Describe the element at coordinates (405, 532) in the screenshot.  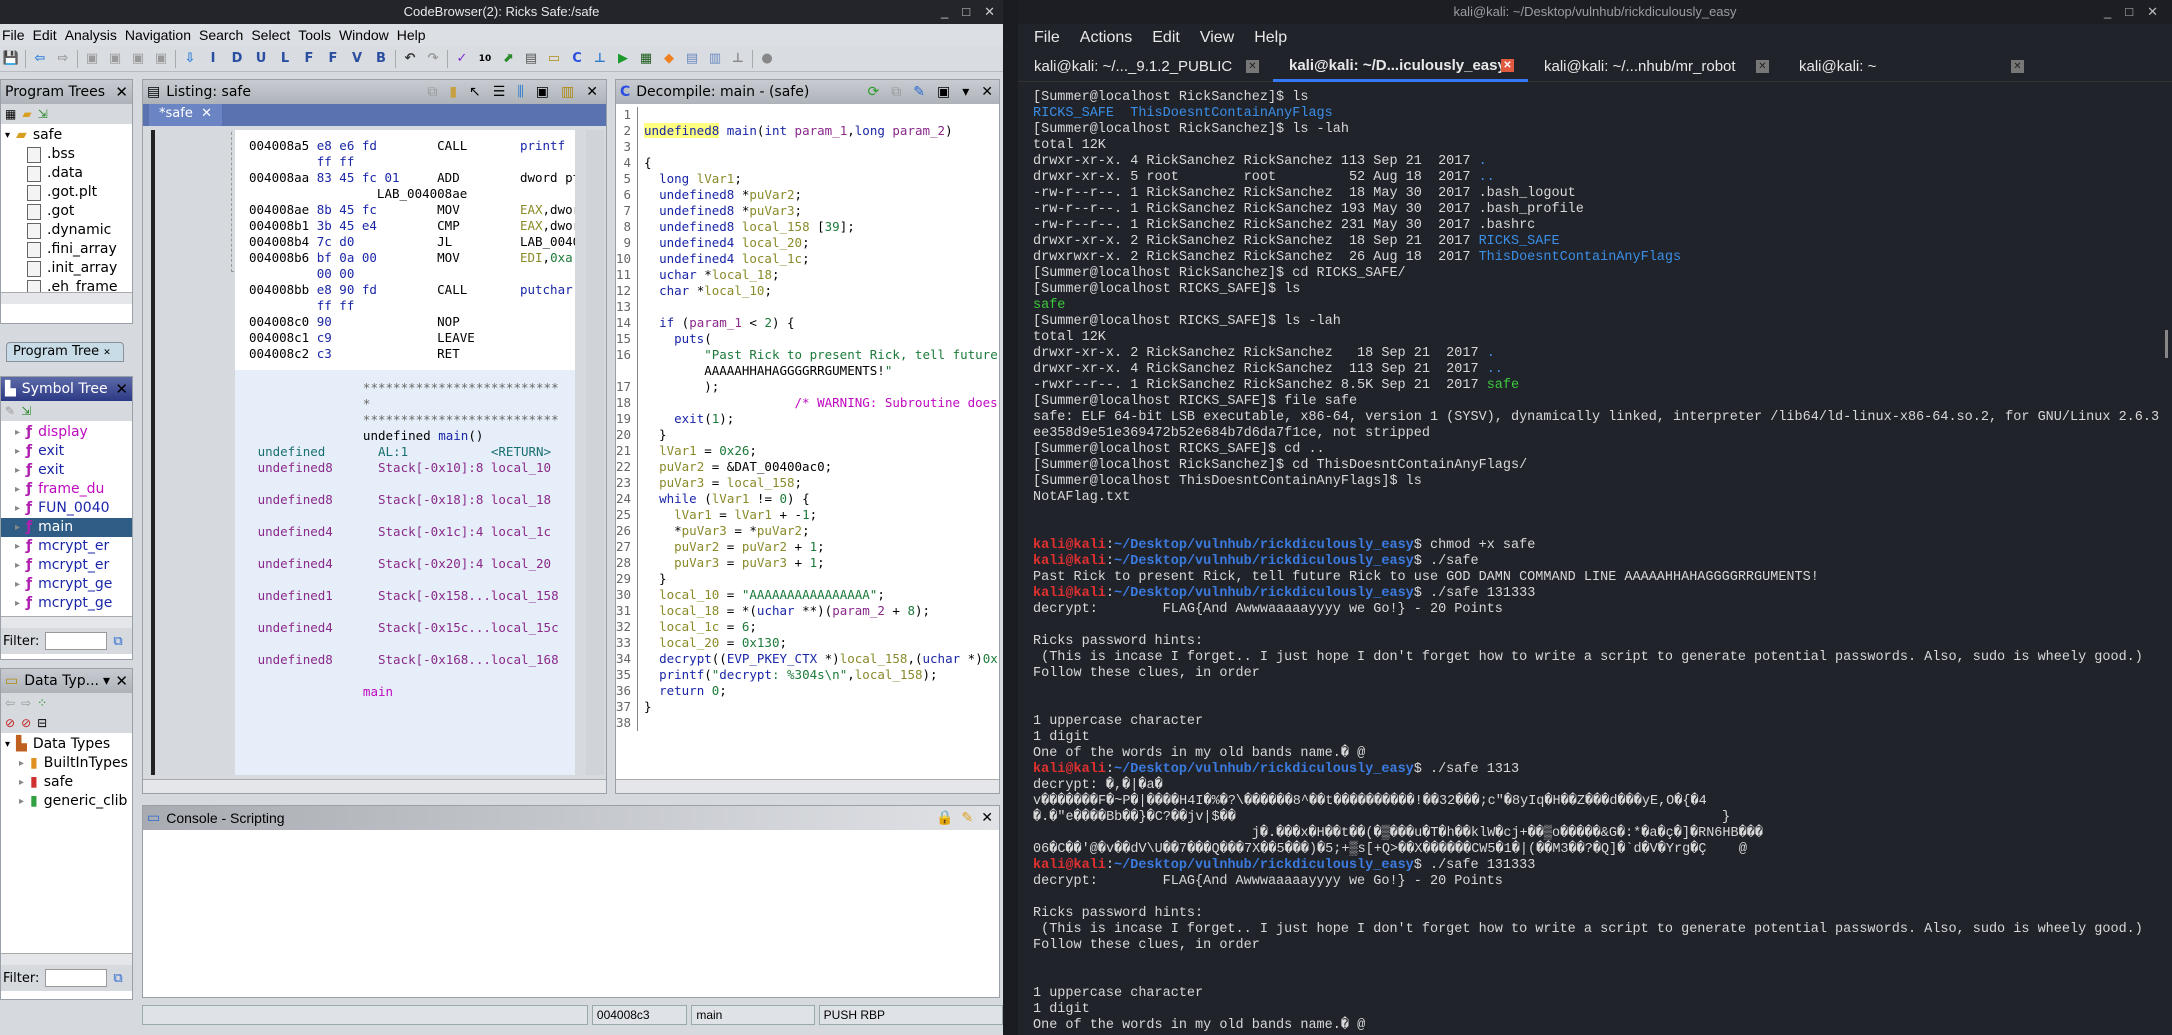
I see `stack-variable: undefined4 Stack[-0x1c]:4 local_1c` at that location.